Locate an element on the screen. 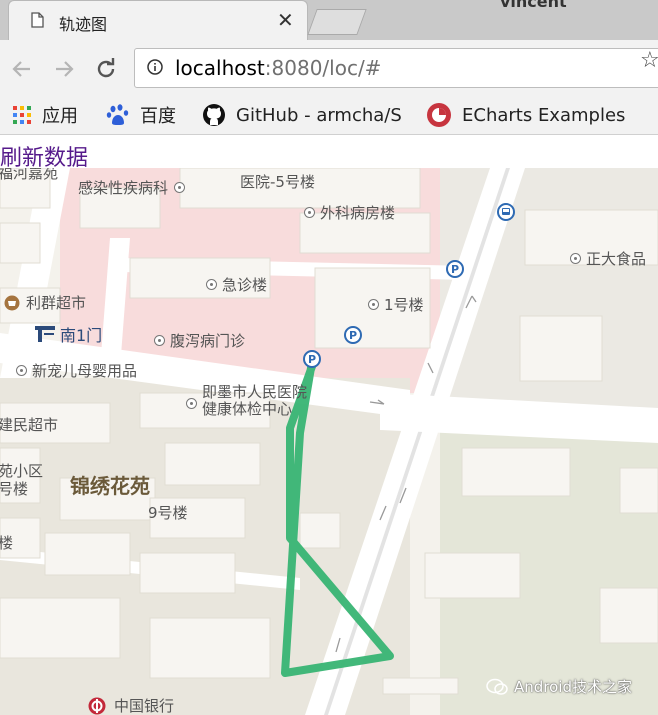 This screenshot has height=715, width=658. shop-icon is located at coordinates (12, 302).